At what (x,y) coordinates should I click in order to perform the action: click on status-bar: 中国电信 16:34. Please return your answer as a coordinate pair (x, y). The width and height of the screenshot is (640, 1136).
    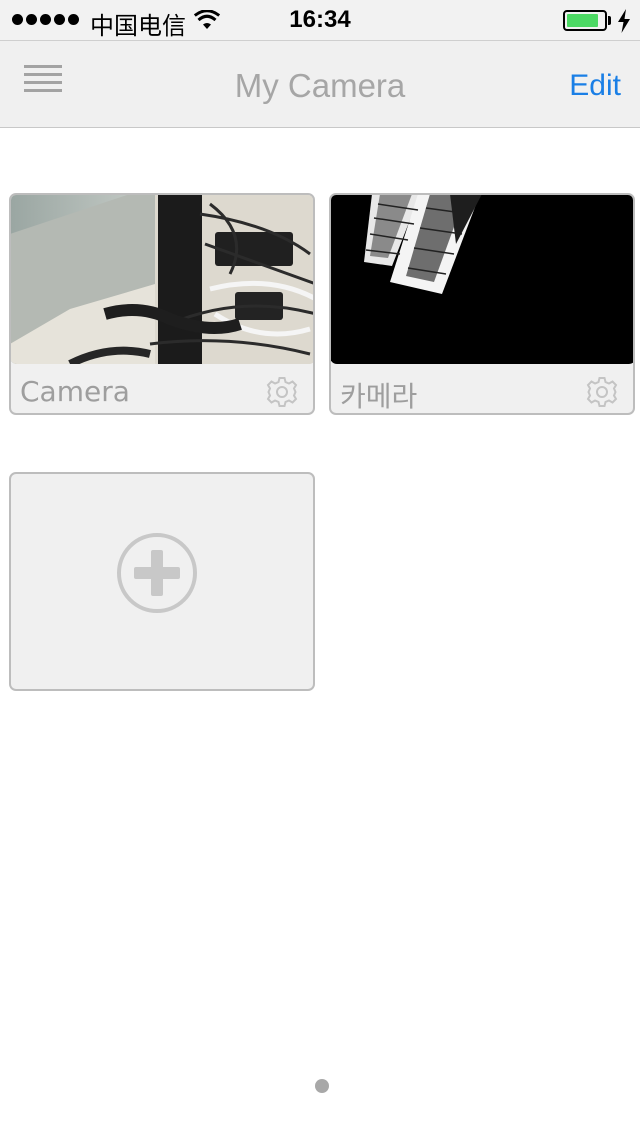
    Looking at the image, I should click on (320, 20).